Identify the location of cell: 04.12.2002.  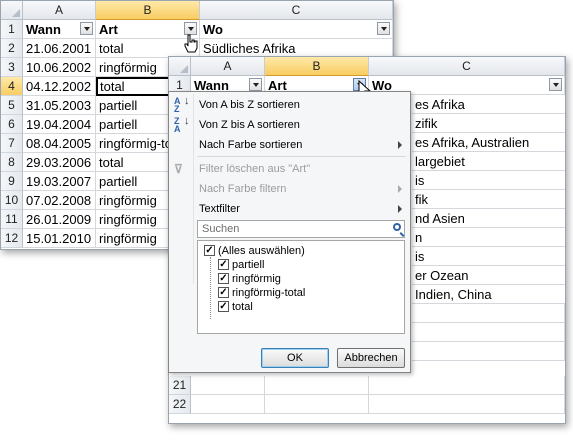
(59, 86).